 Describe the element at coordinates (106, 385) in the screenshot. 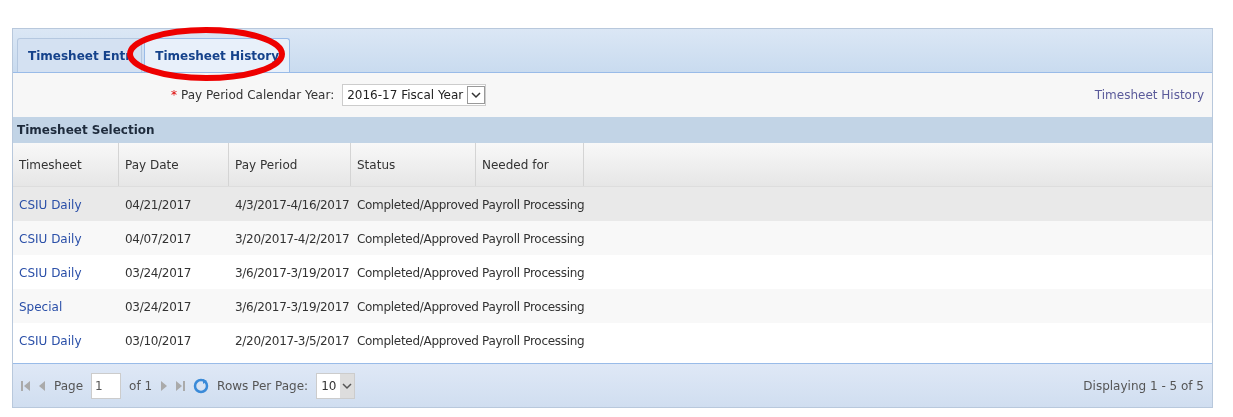

I see `page-input: 1` at that location.